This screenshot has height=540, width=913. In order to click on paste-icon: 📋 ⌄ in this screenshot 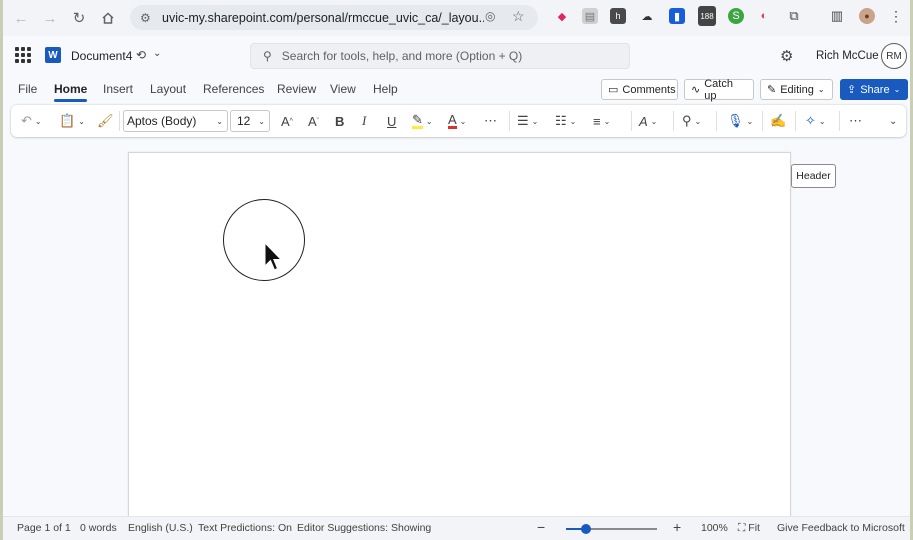, I will do `click(72, 121)`.